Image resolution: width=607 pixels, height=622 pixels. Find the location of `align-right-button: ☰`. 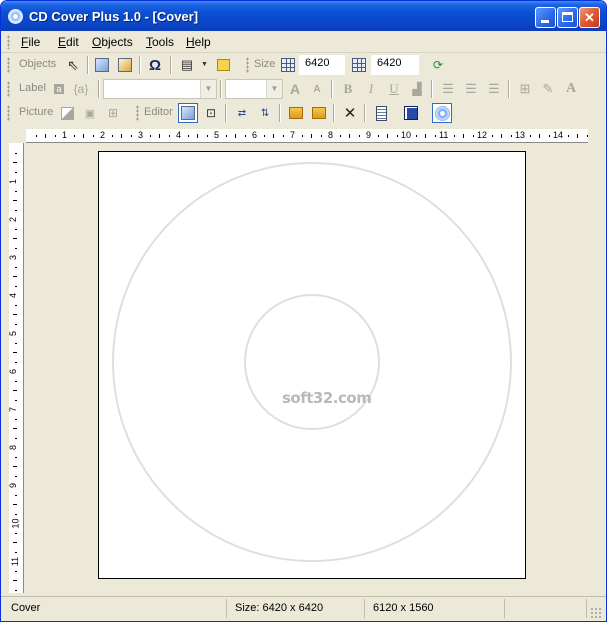

align-right-button: ☰ is located at coordinates (494, 89).